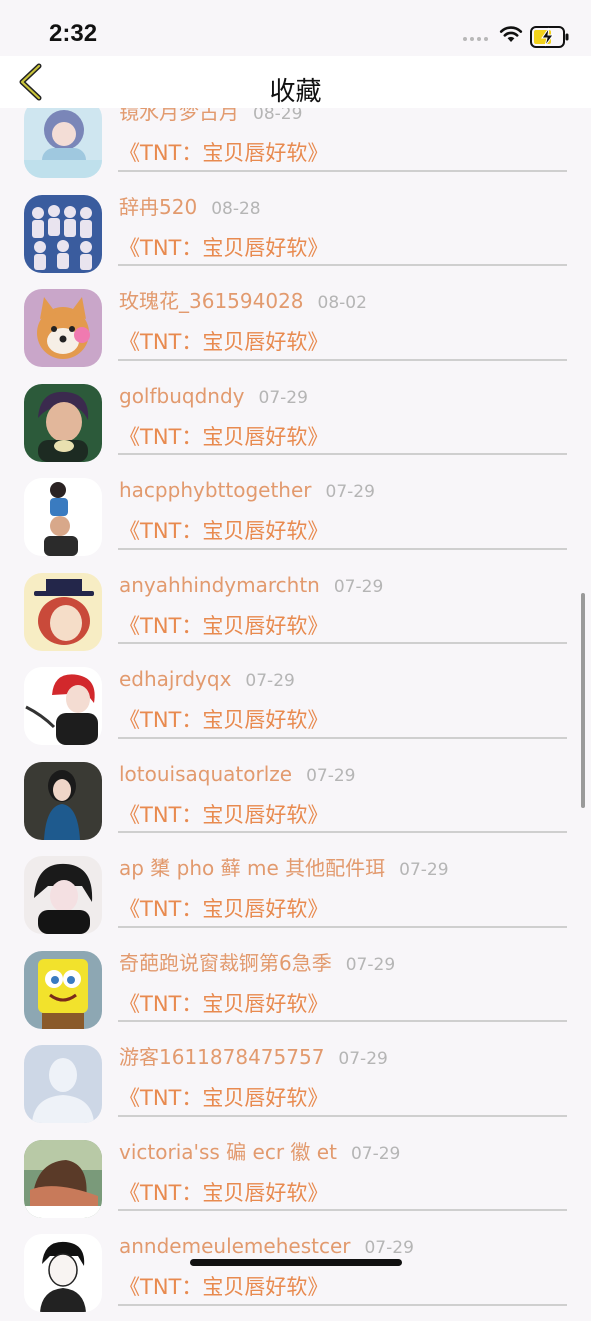 The image size is (591, 1321). I want to click on nav-bar: 收藏, so click(295, 82).